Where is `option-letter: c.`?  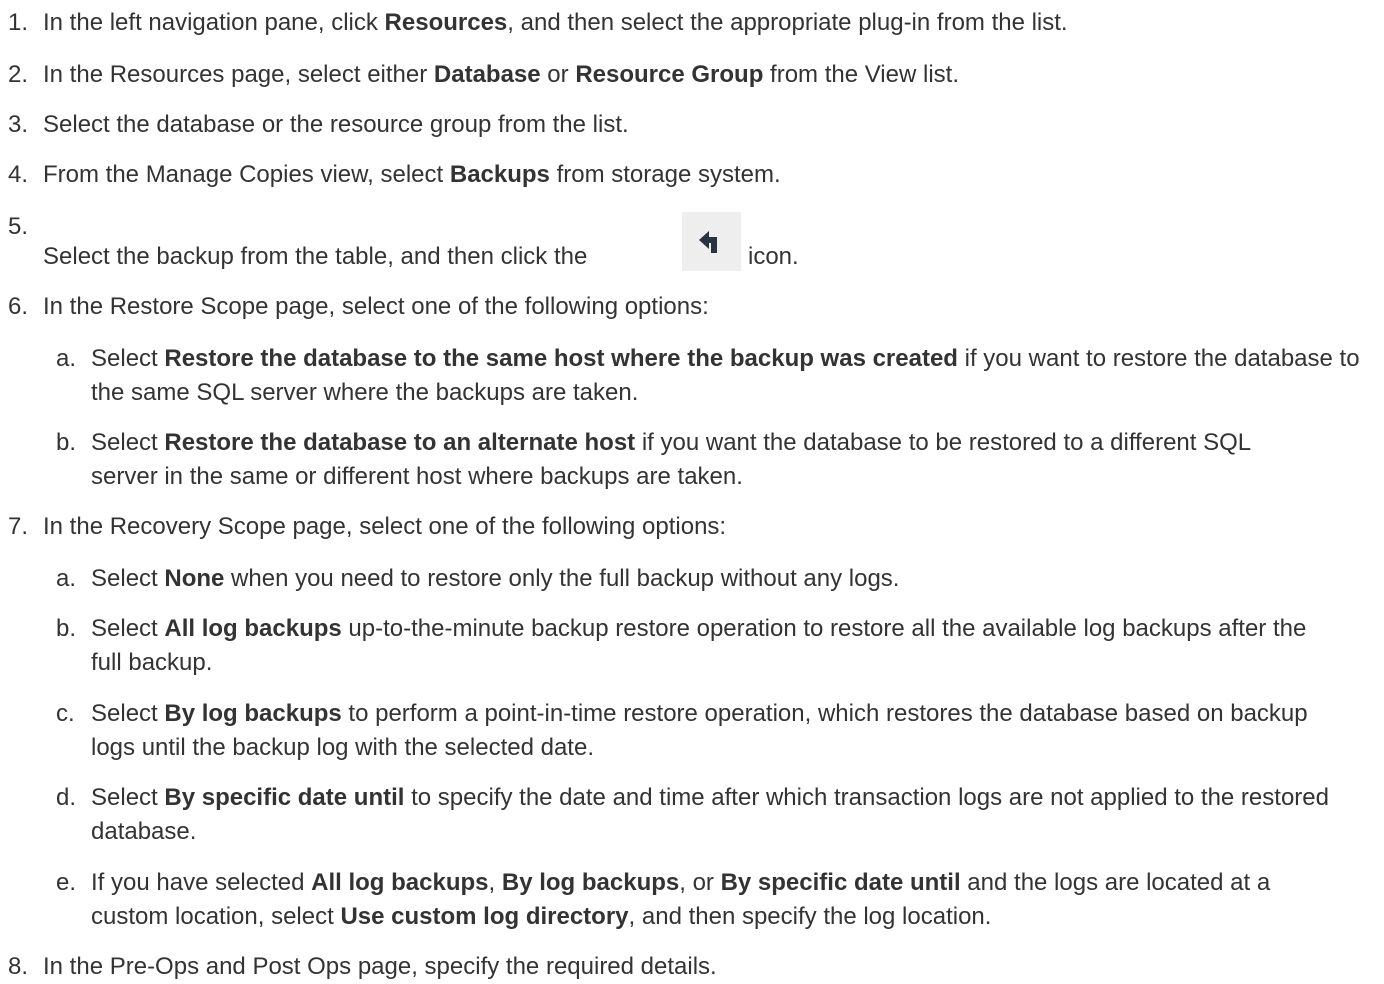
option-letter: c. is located at coordinates (65, 713).